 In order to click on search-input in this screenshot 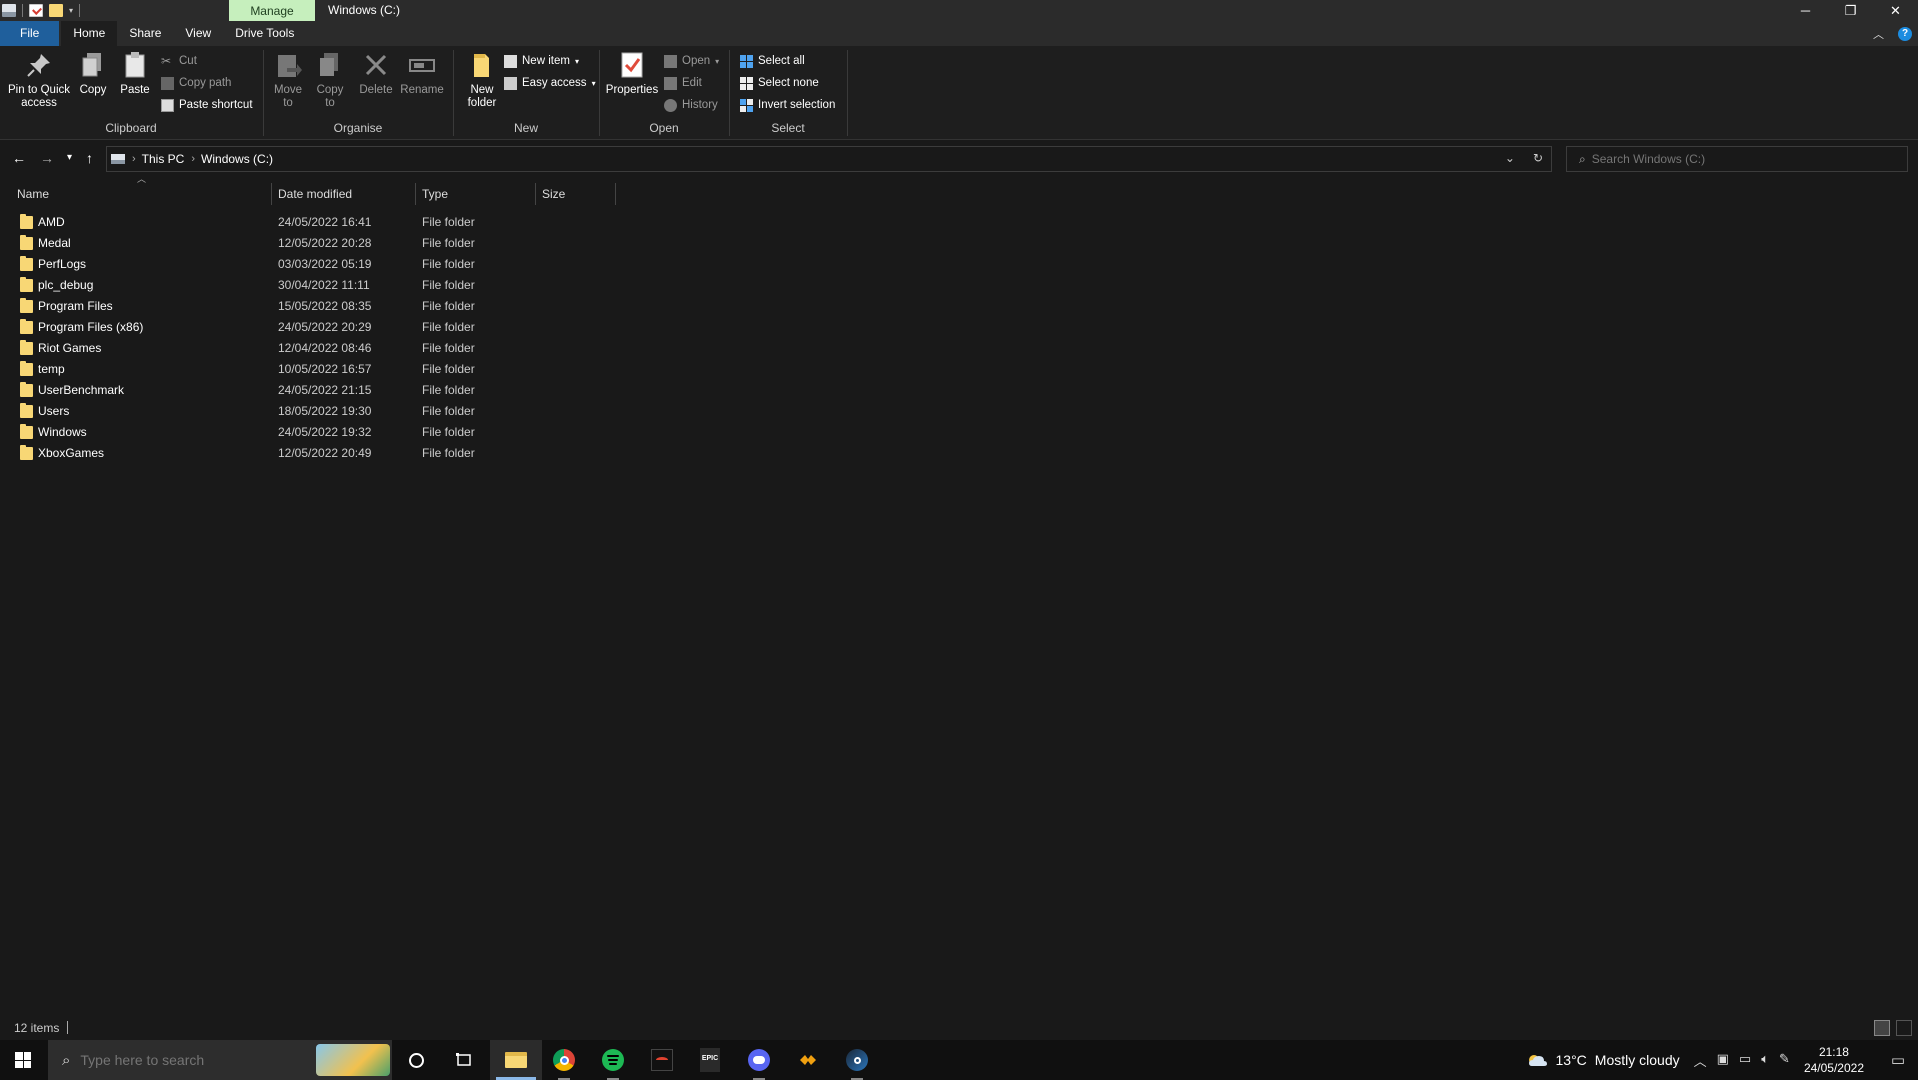, I will do `click(1741, 159)`.